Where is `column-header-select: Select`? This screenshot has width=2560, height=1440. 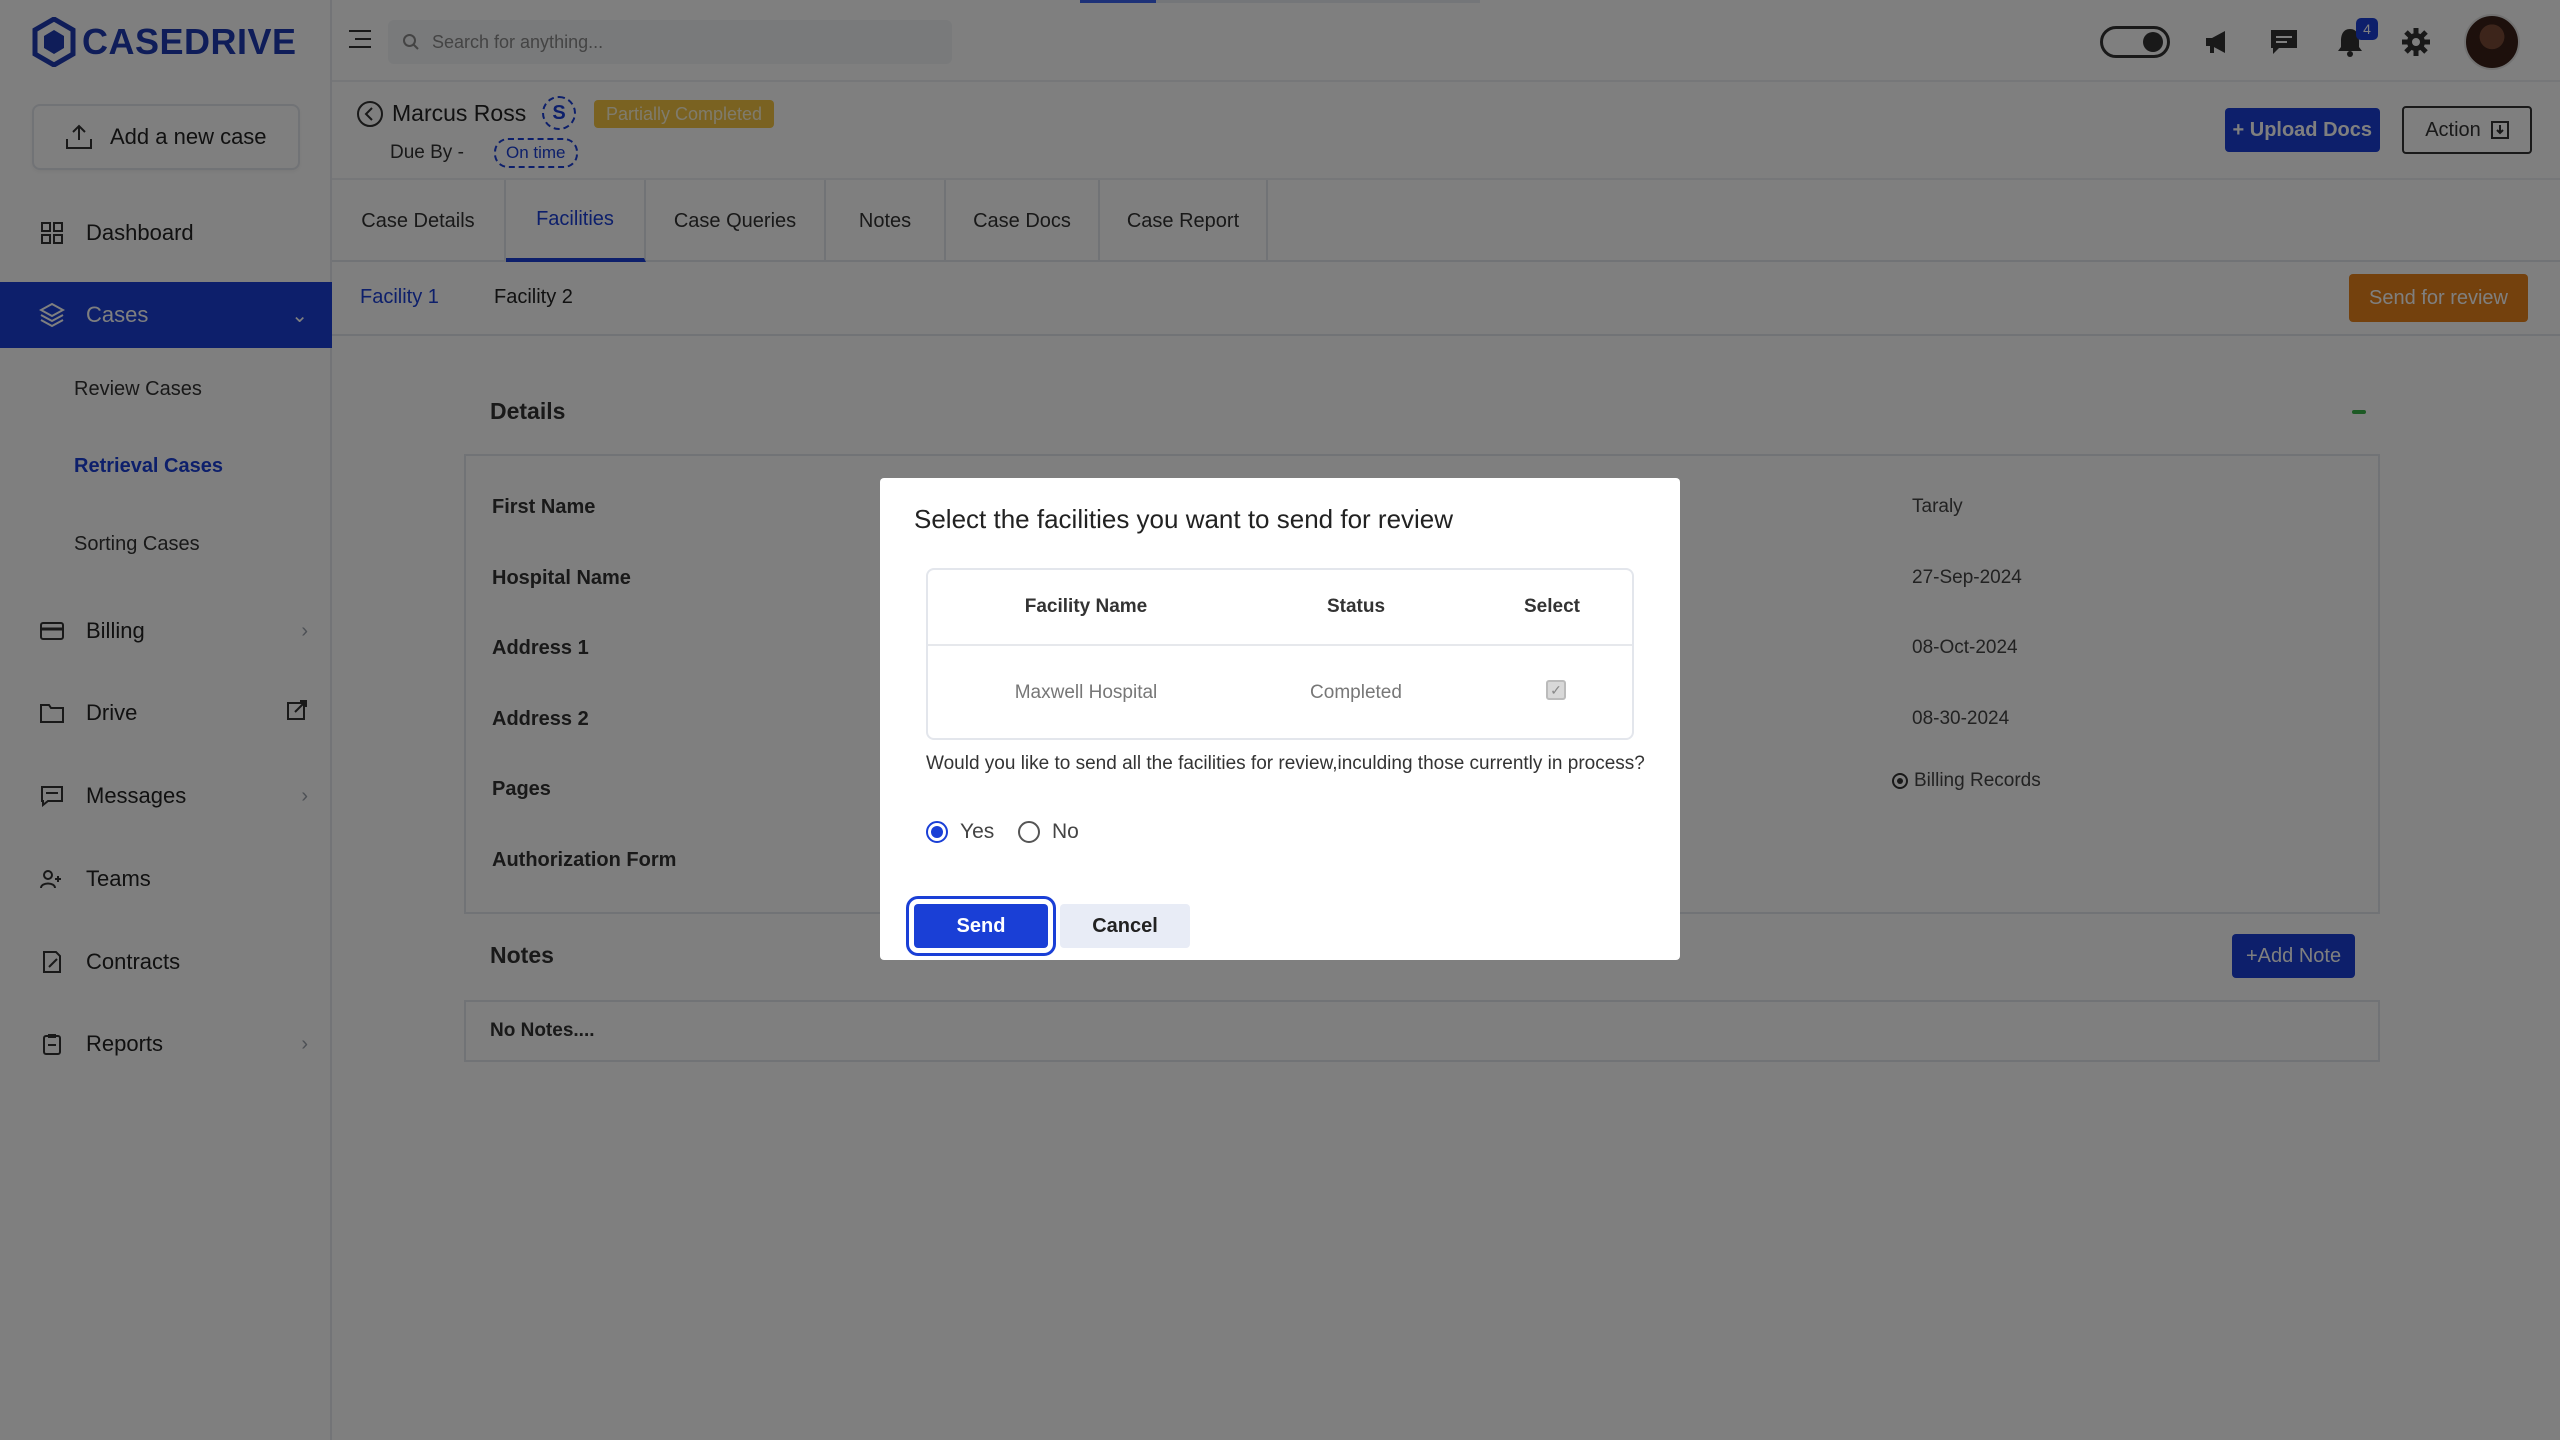
column-header-select: Select is located at coordinates (1552, 606).